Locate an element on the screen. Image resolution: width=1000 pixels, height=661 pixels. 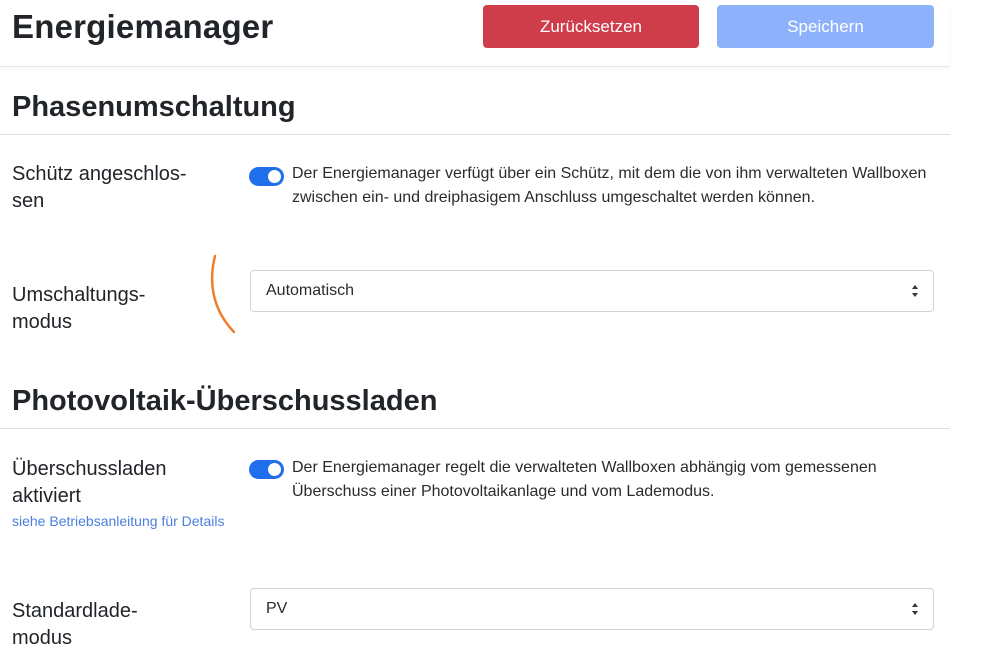
page-title: Energiemanager is located at coordinates (143, 26).